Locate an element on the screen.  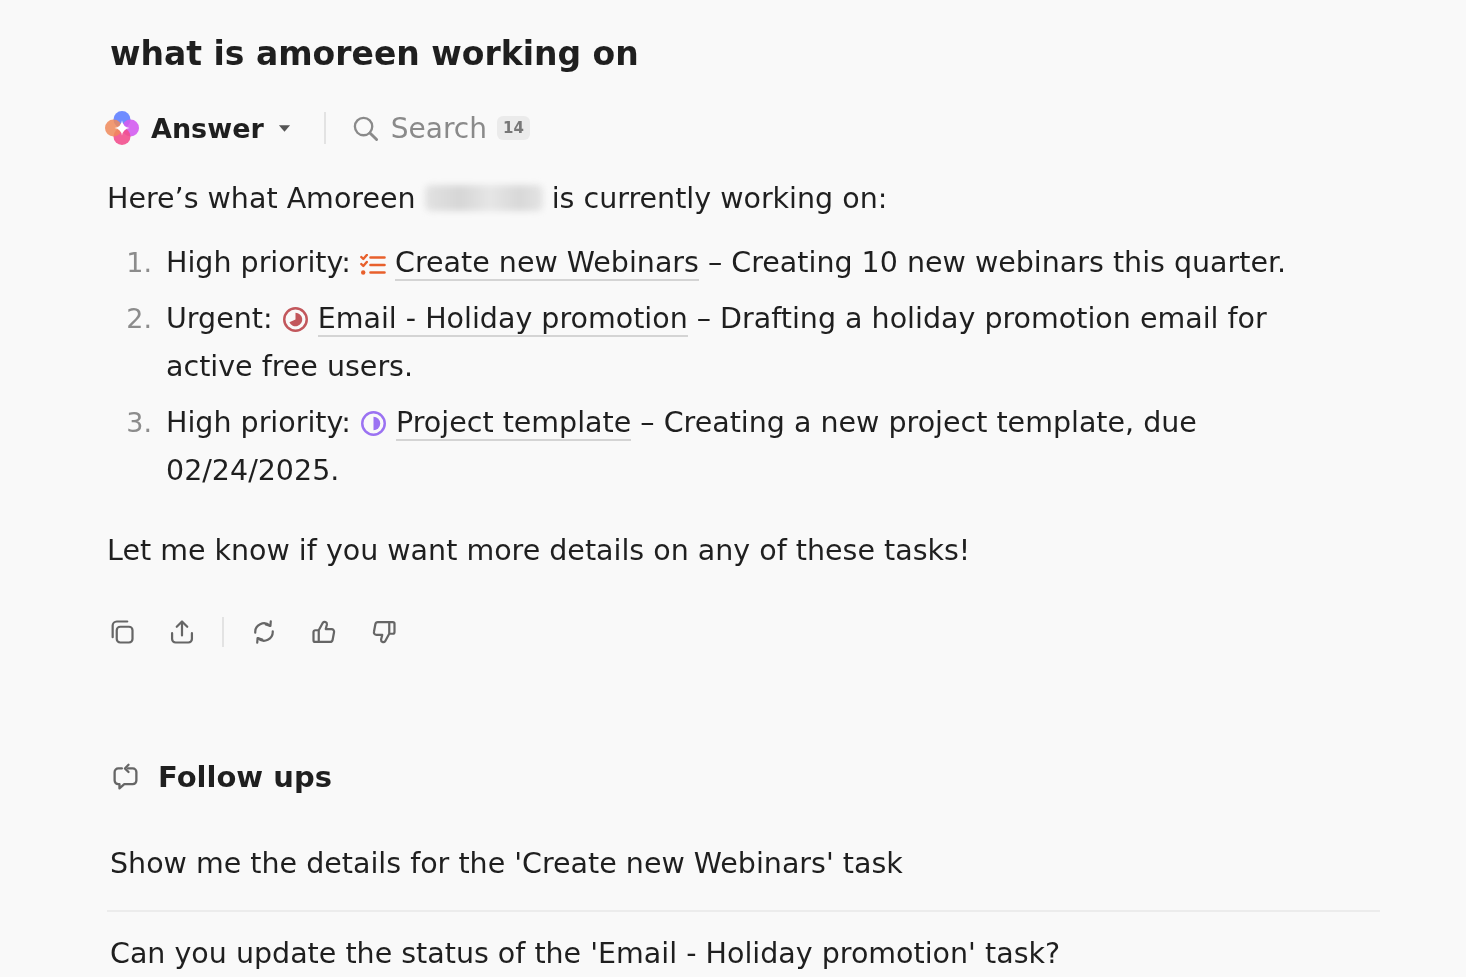
list-item-text: Urgent: Email - Holiday promotion – Drafting a holiday promotion email for active free users. is located at coordinates (717, 343).